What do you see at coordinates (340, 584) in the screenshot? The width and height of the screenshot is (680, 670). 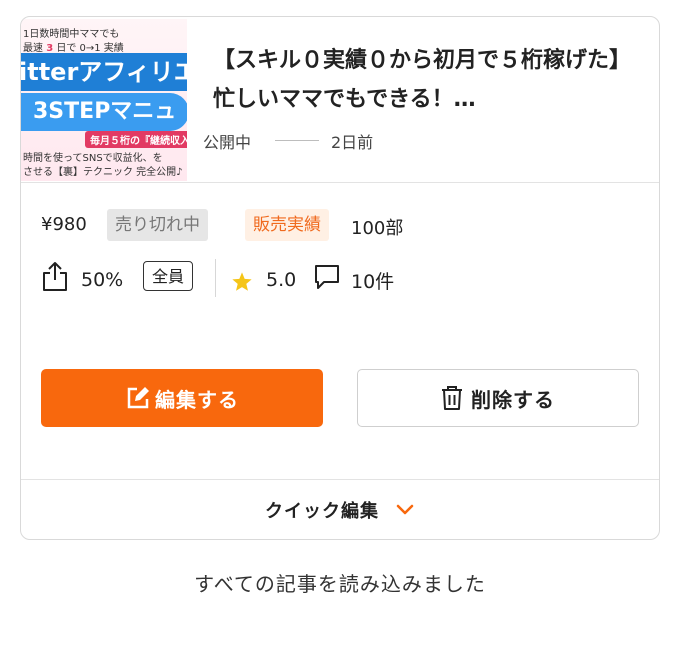 I see `all-loaded-message: すべての記事を読み込みました` at bounding box center [340, 584].